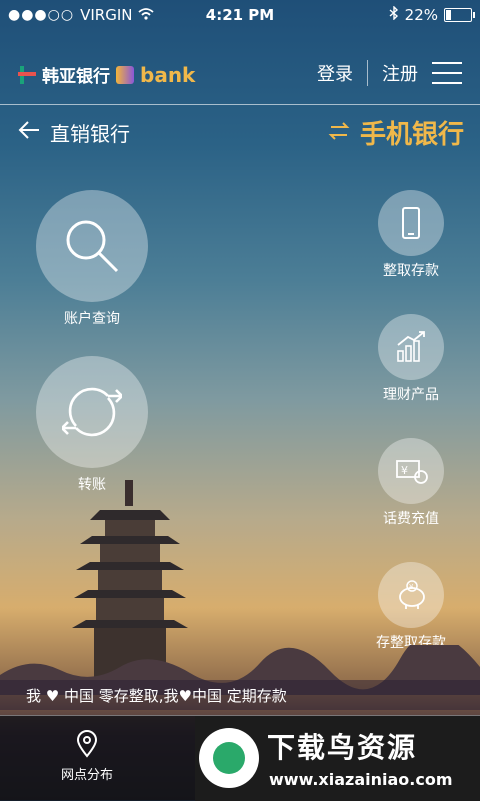 This screenshot has width=480, height=801. What do you see at coordinates (125, 74) in the screenshot?
I see `ibank-logo-icon` at bounding box center [125, 74].